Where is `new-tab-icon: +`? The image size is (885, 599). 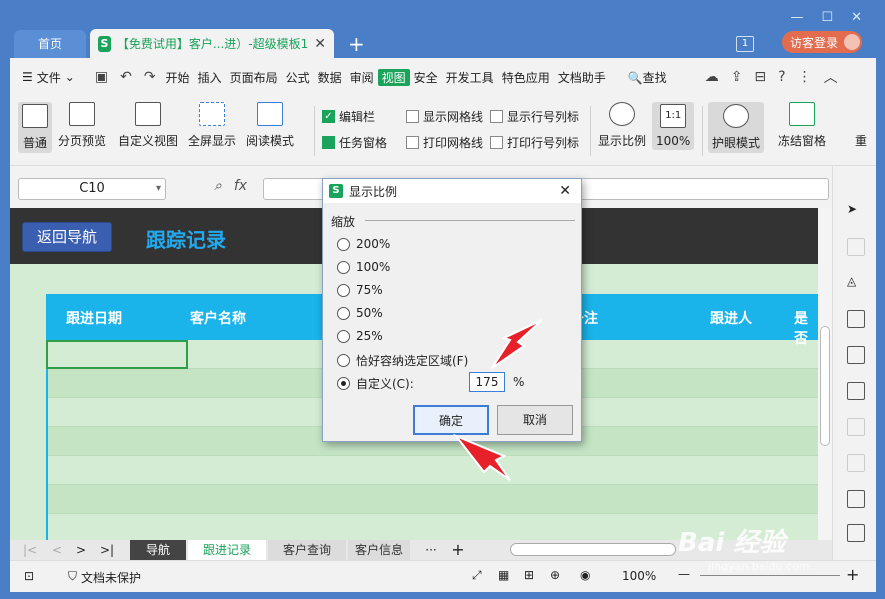
new-tab-icon: + is located at coordinates (356, 44).